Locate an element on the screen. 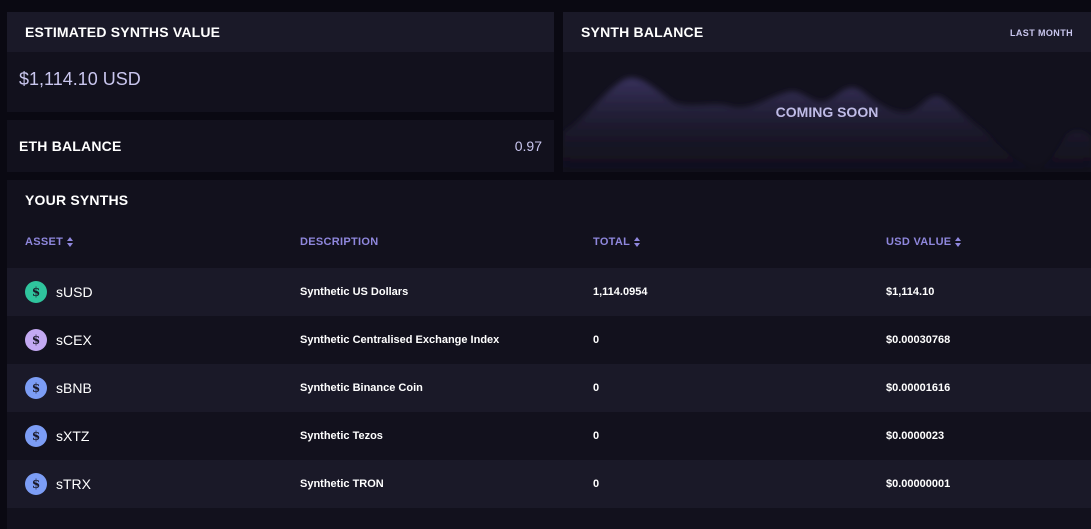 This screenshot has width=1091, height=529. synth-balance-panel: SYNTH BALANCE LAST MONTH COMING SOON is located at coordinates (827, 92).